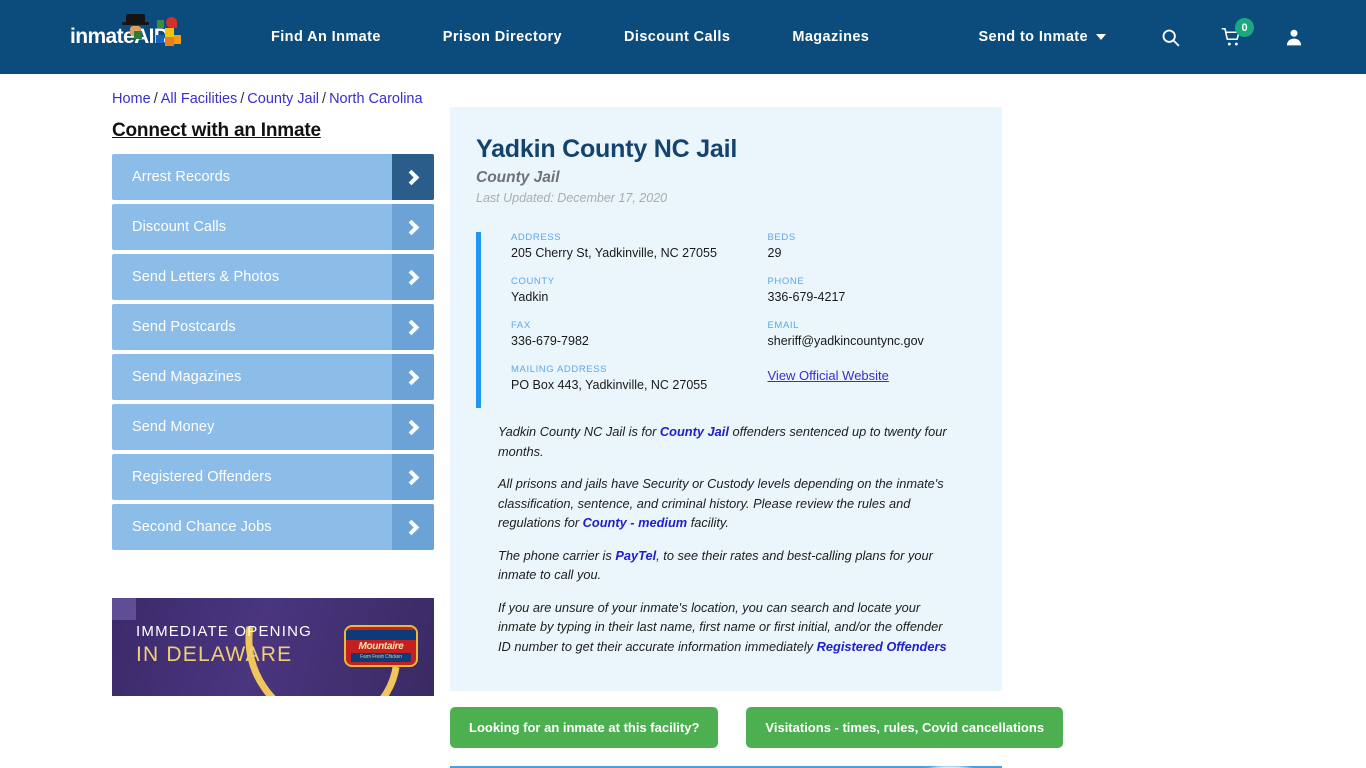  I want to click on desc-p2-text-b: facility., so click(708, 522).